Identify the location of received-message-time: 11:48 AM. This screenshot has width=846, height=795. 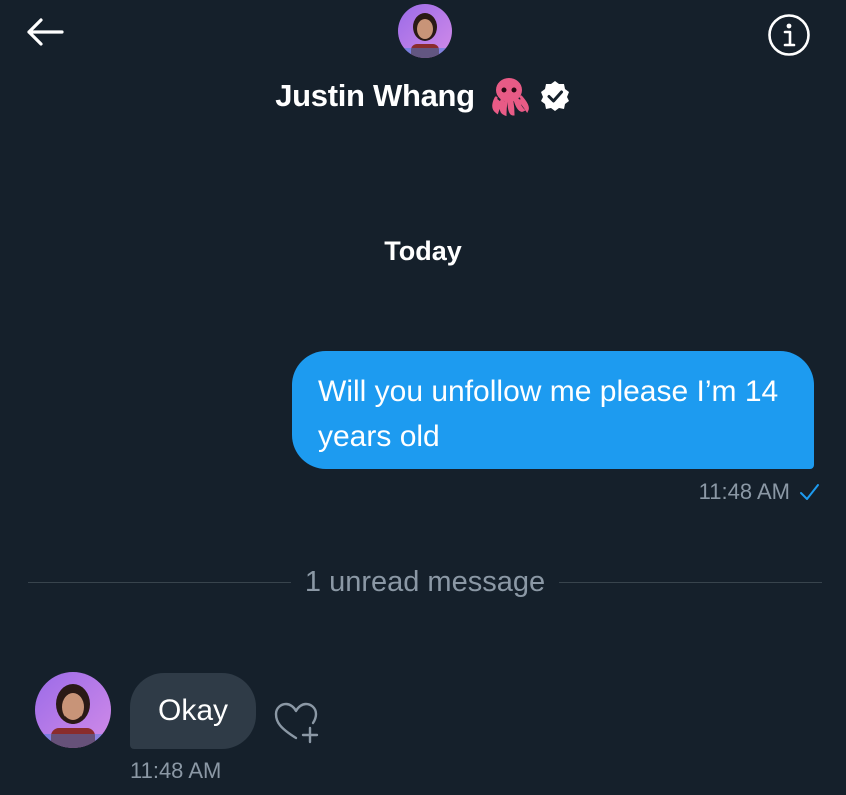
(176, 770).